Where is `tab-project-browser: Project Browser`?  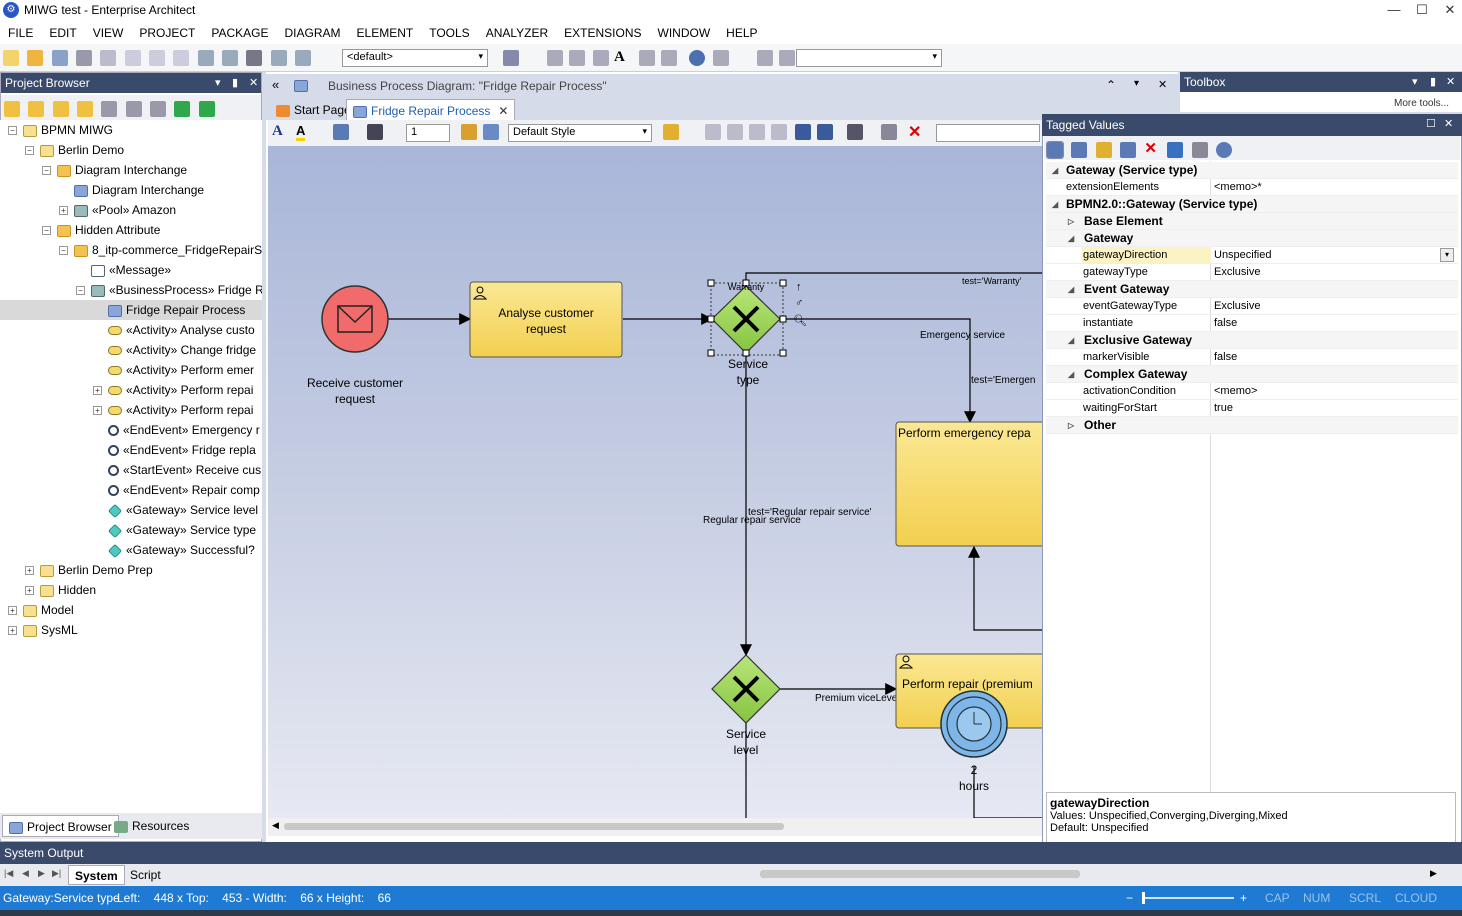 tab-project-browser: Project Browser is located at coordinates (60, 826).